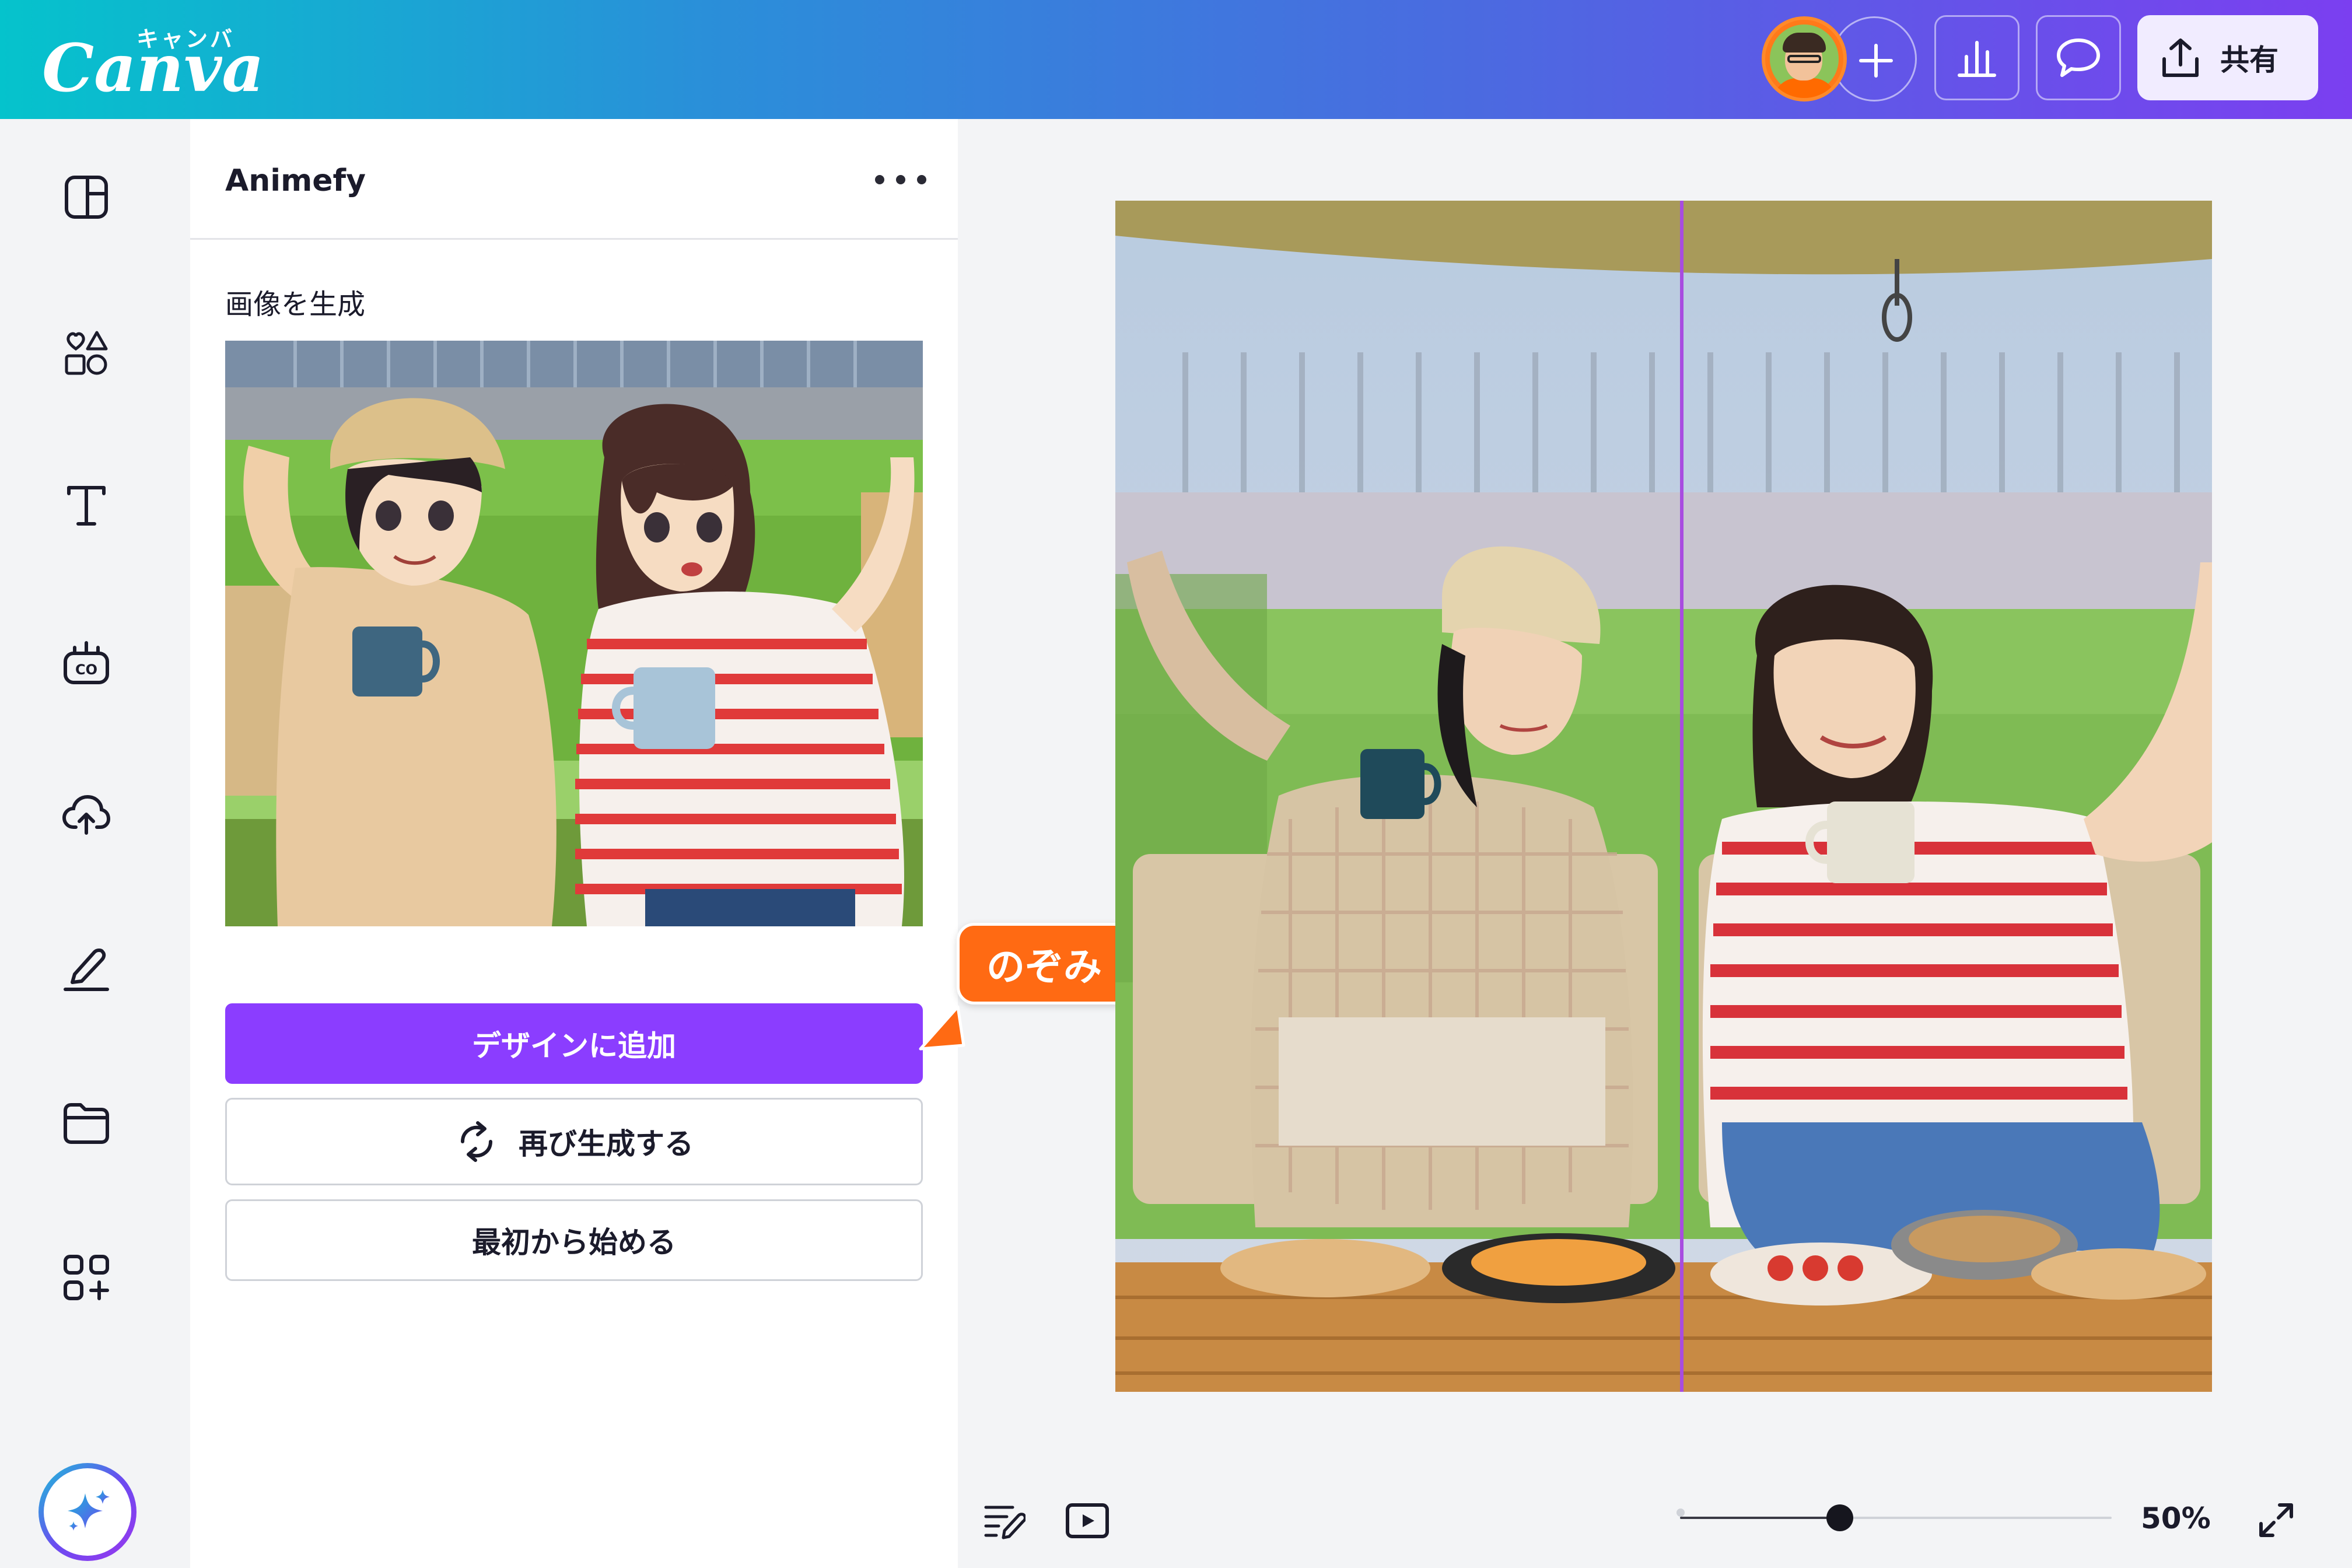 This screenshot has height=1568, width=2352. I want to click on sidebar-item-brand: CO, so click(86, 661).